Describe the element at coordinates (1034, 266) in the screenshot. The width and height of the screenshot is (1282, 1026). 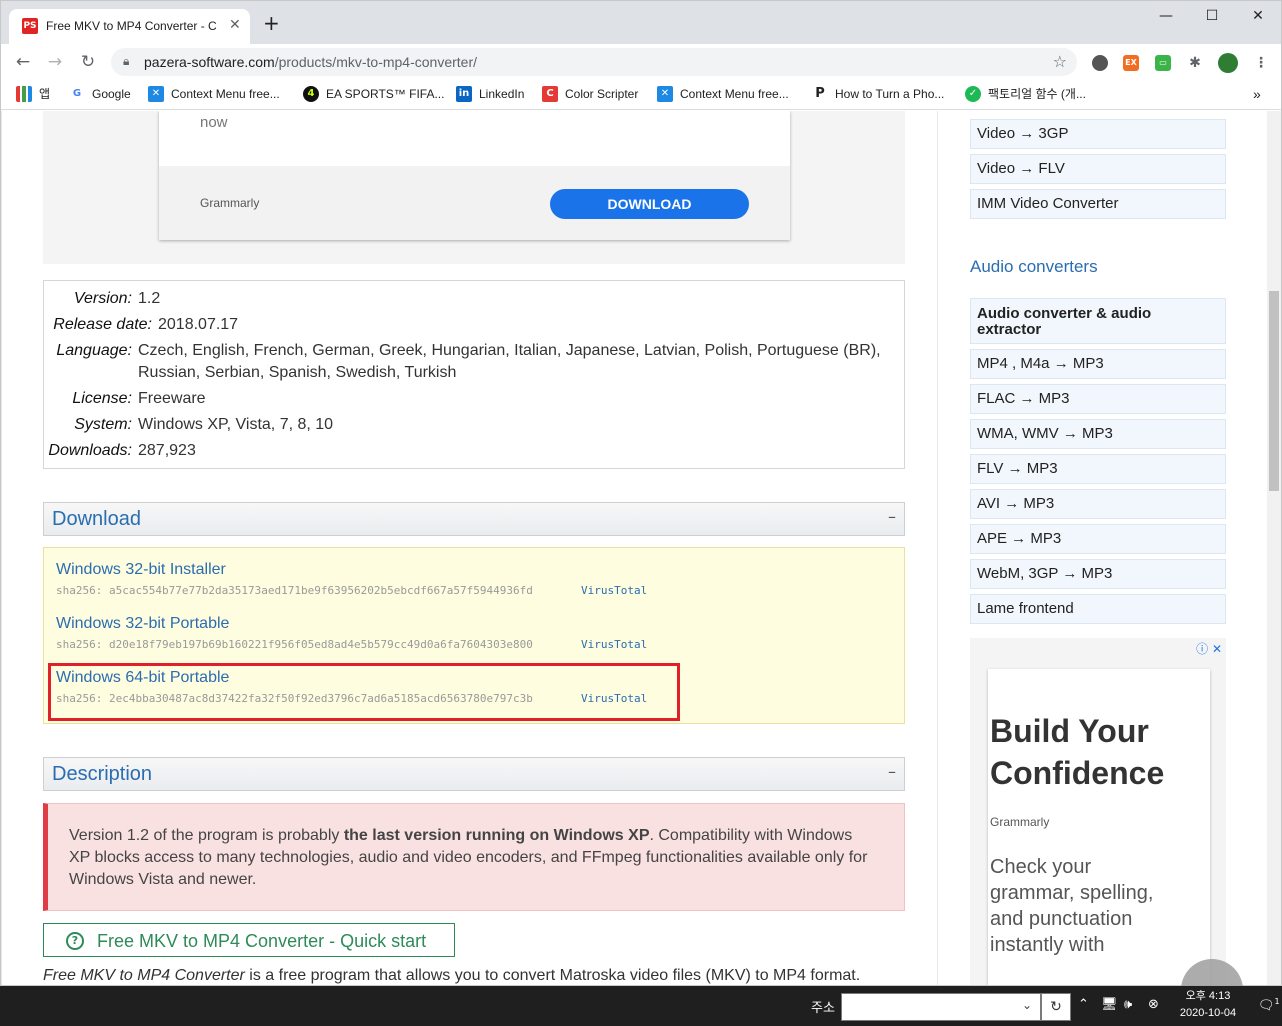
I see `audio-converters-heading: Audio converters` at that location.